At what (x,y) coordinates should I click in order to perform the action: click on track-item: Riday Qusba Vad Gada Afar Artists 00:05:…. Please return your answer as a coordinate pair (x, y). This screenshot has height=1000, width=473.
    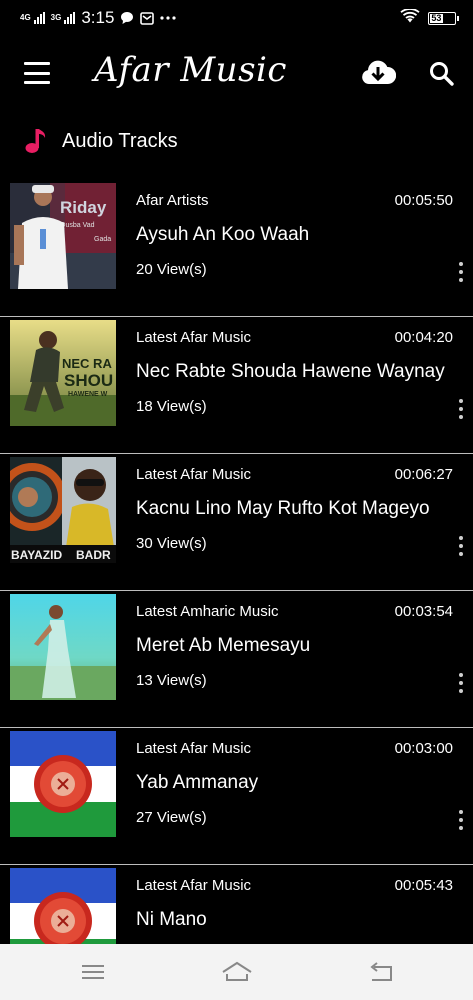
    Looking at the image, I should click on (236, 248).